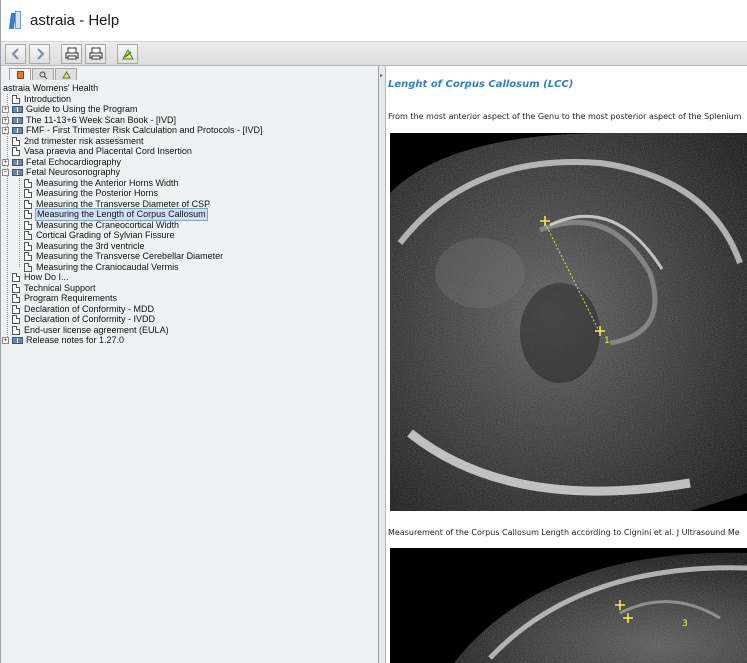  Describe the element at coordinates (190, 235) in the screenshot. I see `tree-subitem: Cortical Grading of Sylvian Fissure` at that location.